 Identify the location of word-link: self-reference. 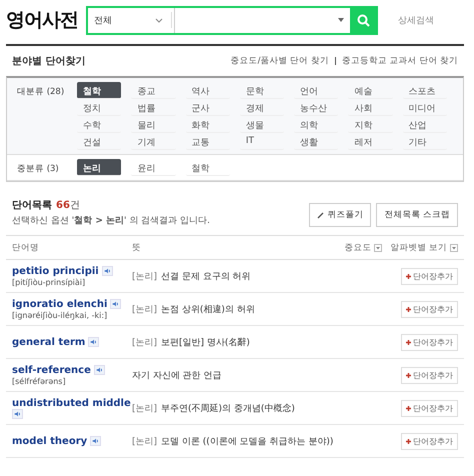
(51, 370).